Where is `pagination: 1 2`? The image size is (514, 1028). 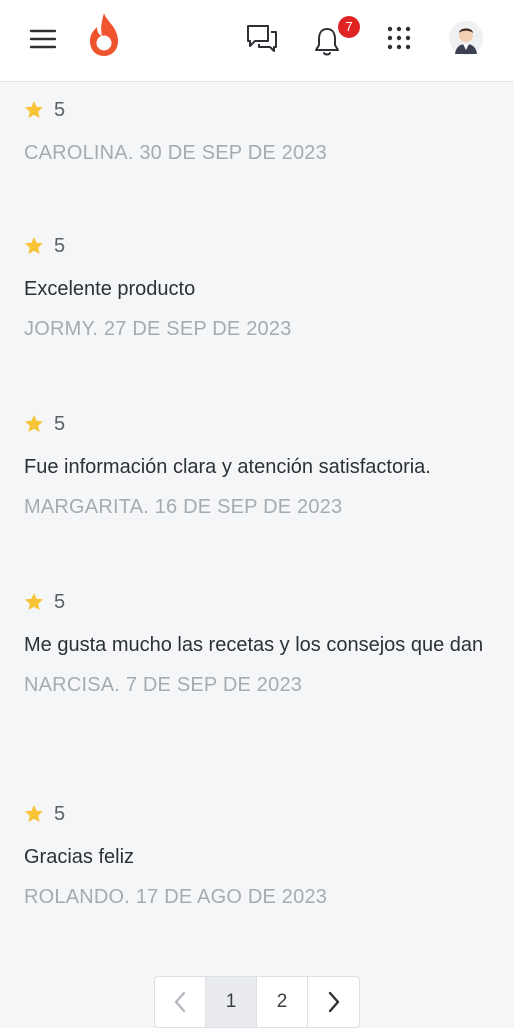 pagination: 1 2 is located at coordinates (257, 1002).